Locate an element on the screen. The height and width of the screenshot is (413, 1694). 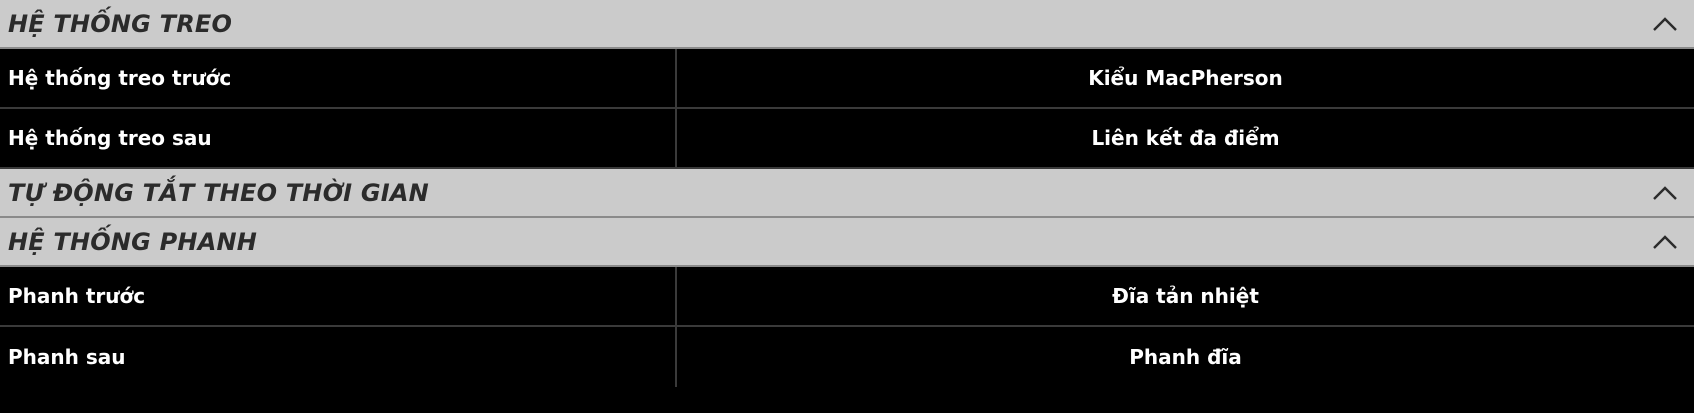
spec-label: Hệ thống treo sau is located at coordinates (338, 138).